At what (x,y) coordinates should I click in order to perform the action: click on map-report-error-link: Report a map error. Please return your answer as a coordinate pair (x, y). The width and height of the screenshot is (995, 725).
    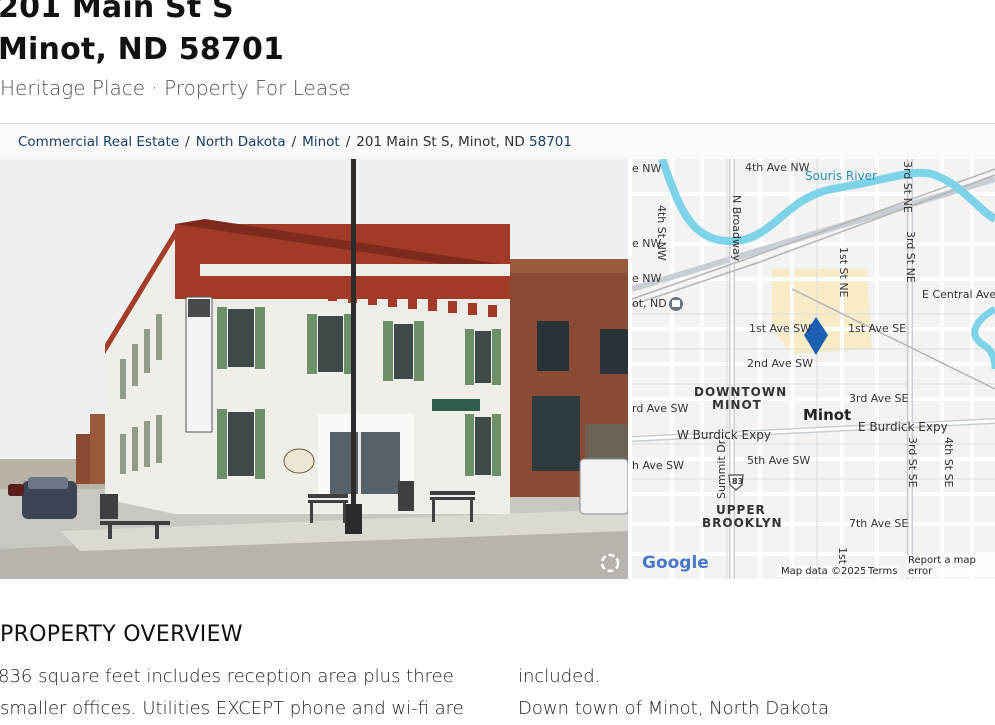
    Looking at the image, I should click on (950, 566).